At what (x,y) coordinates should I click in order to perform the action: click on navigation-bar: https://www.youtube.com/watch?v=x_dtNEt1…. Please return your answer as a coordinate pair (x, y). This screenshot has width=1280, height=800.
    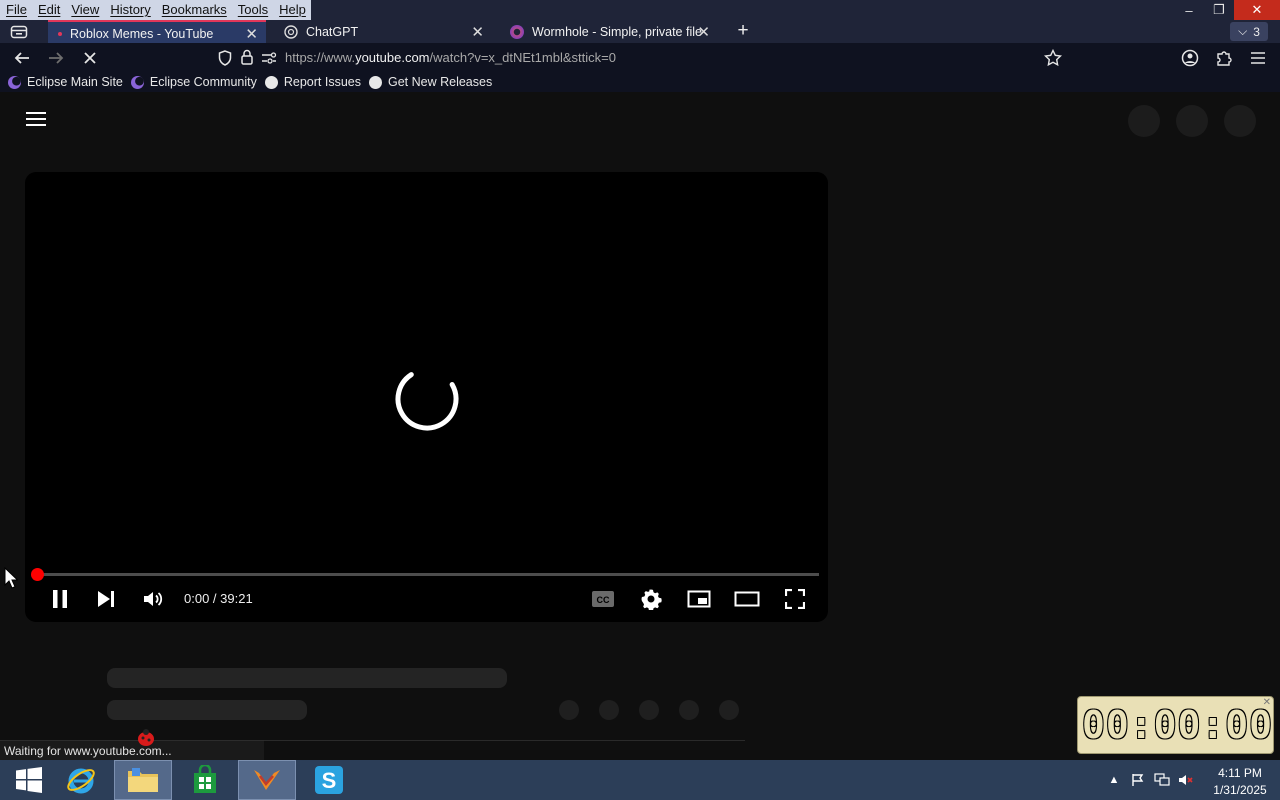
    Looking at the image, I should click on (640, 57).